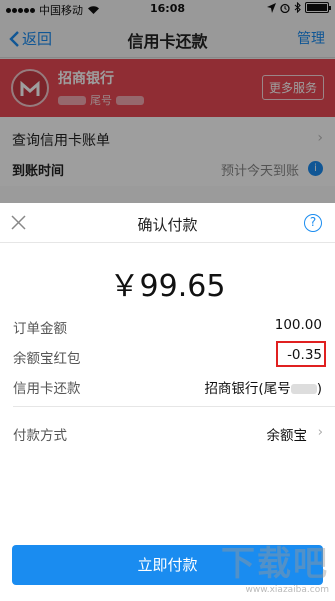 This screenshot has width=335, height=601. I want to click on sheet-header: 确认付款 ?, so click(167, 223).